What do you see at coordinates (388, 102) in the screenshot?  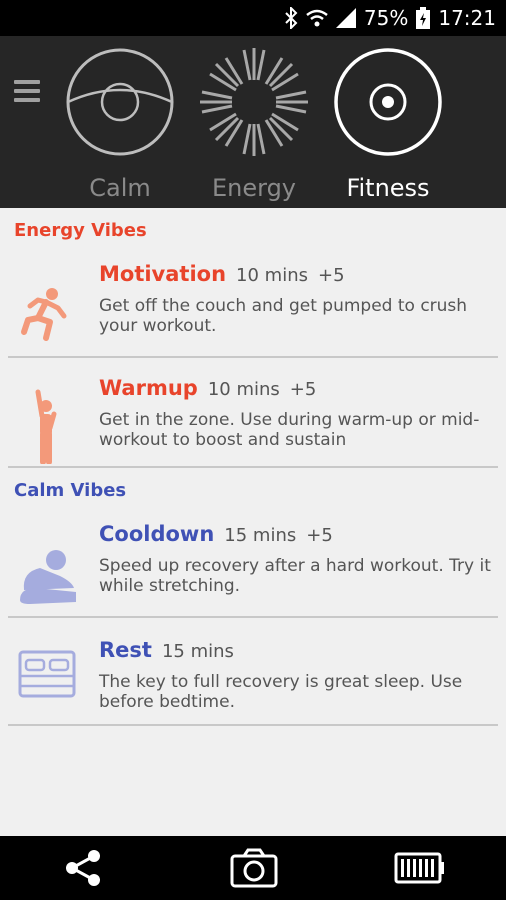 I see `fitness-mode-icon` at bounding box center [388, 102].